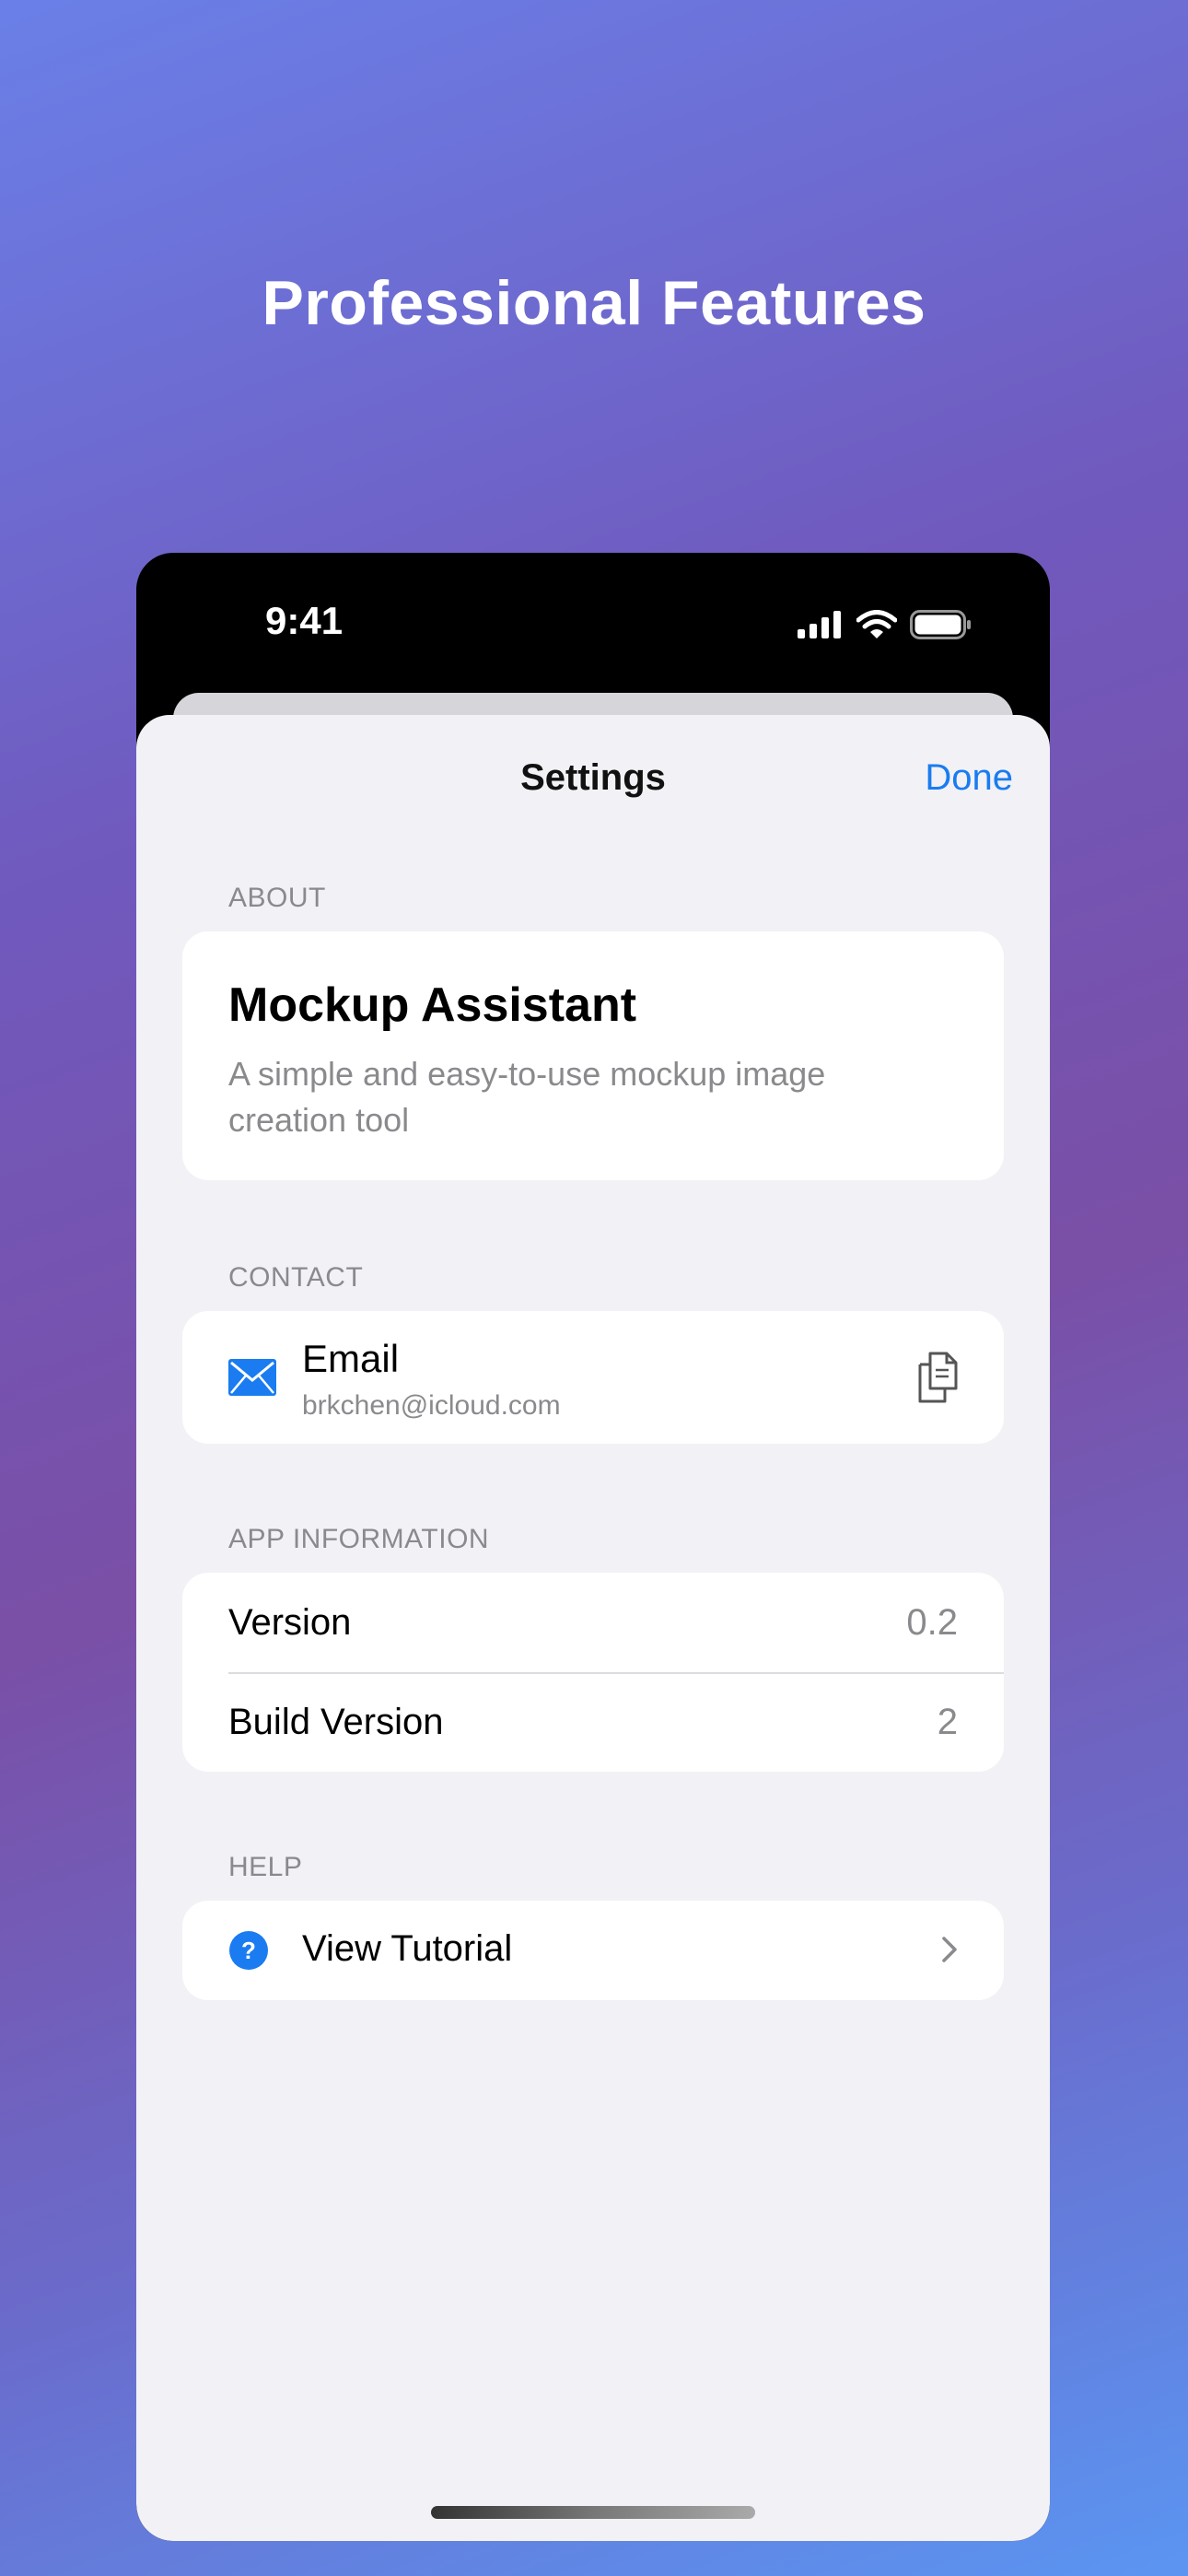  I want to click on build-version-row: Build Version 2, so click(593, 1722).